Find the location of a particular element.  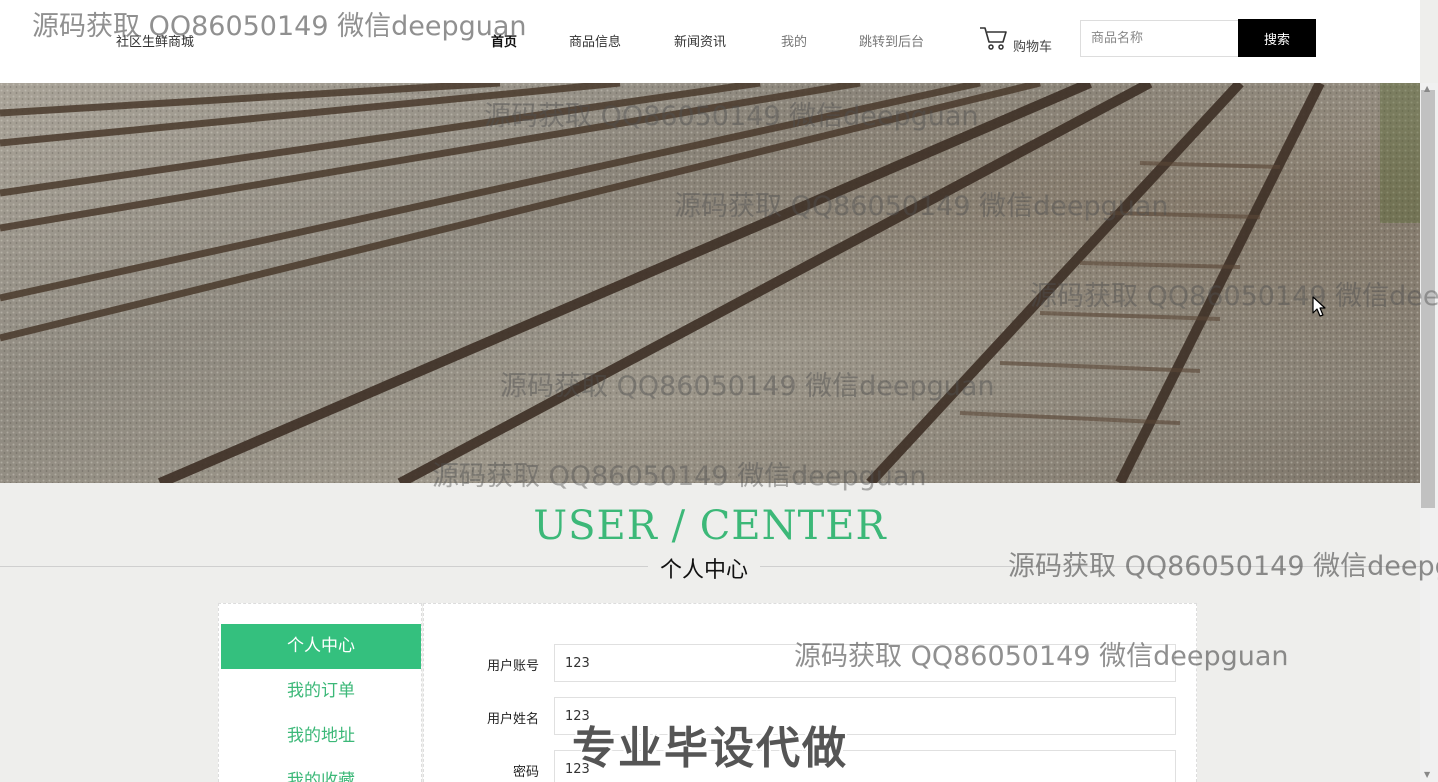

account-input is located at coordinates (865, 663).